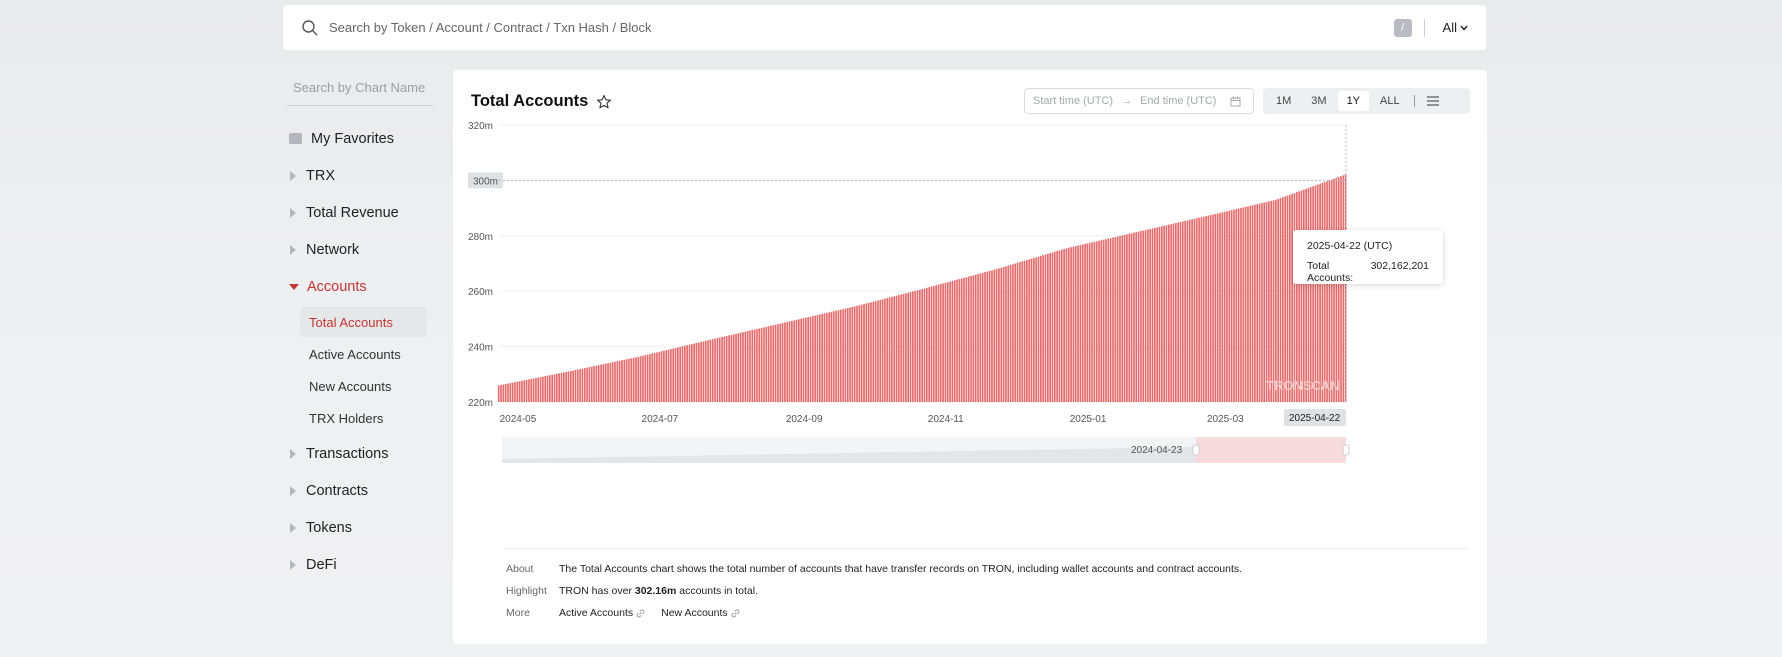 This screenshot has height=657, width=1782. I want to click on sidebar-subitem-total-accounts: Total Accounts, so click(363, 322).